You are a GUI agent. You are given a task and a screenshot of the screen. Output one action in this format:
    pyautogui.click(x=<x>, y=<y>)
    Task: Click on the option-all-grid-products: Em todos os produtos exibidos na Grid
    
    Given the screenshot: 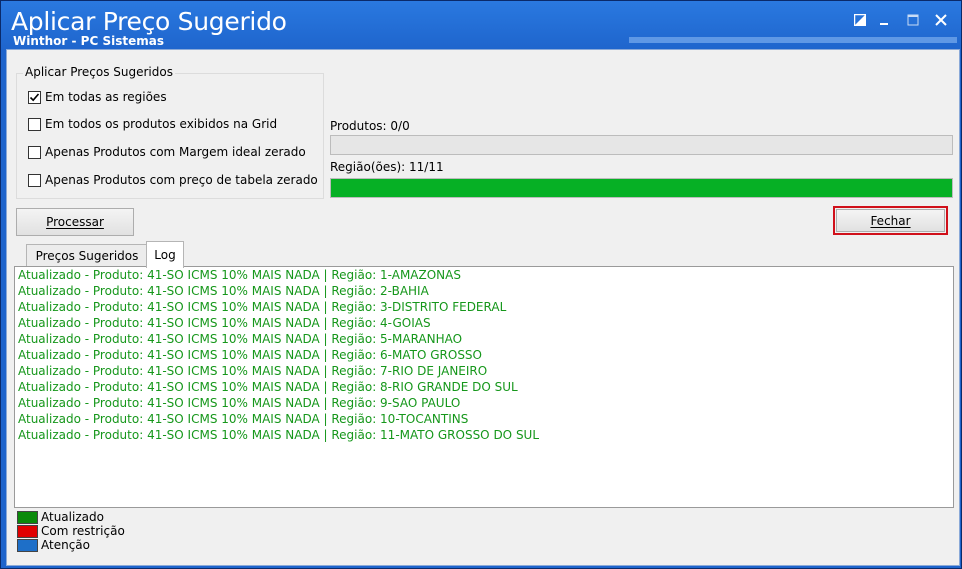 What is the action you would take?
    pyautogui.click(x=152, y=124)
    